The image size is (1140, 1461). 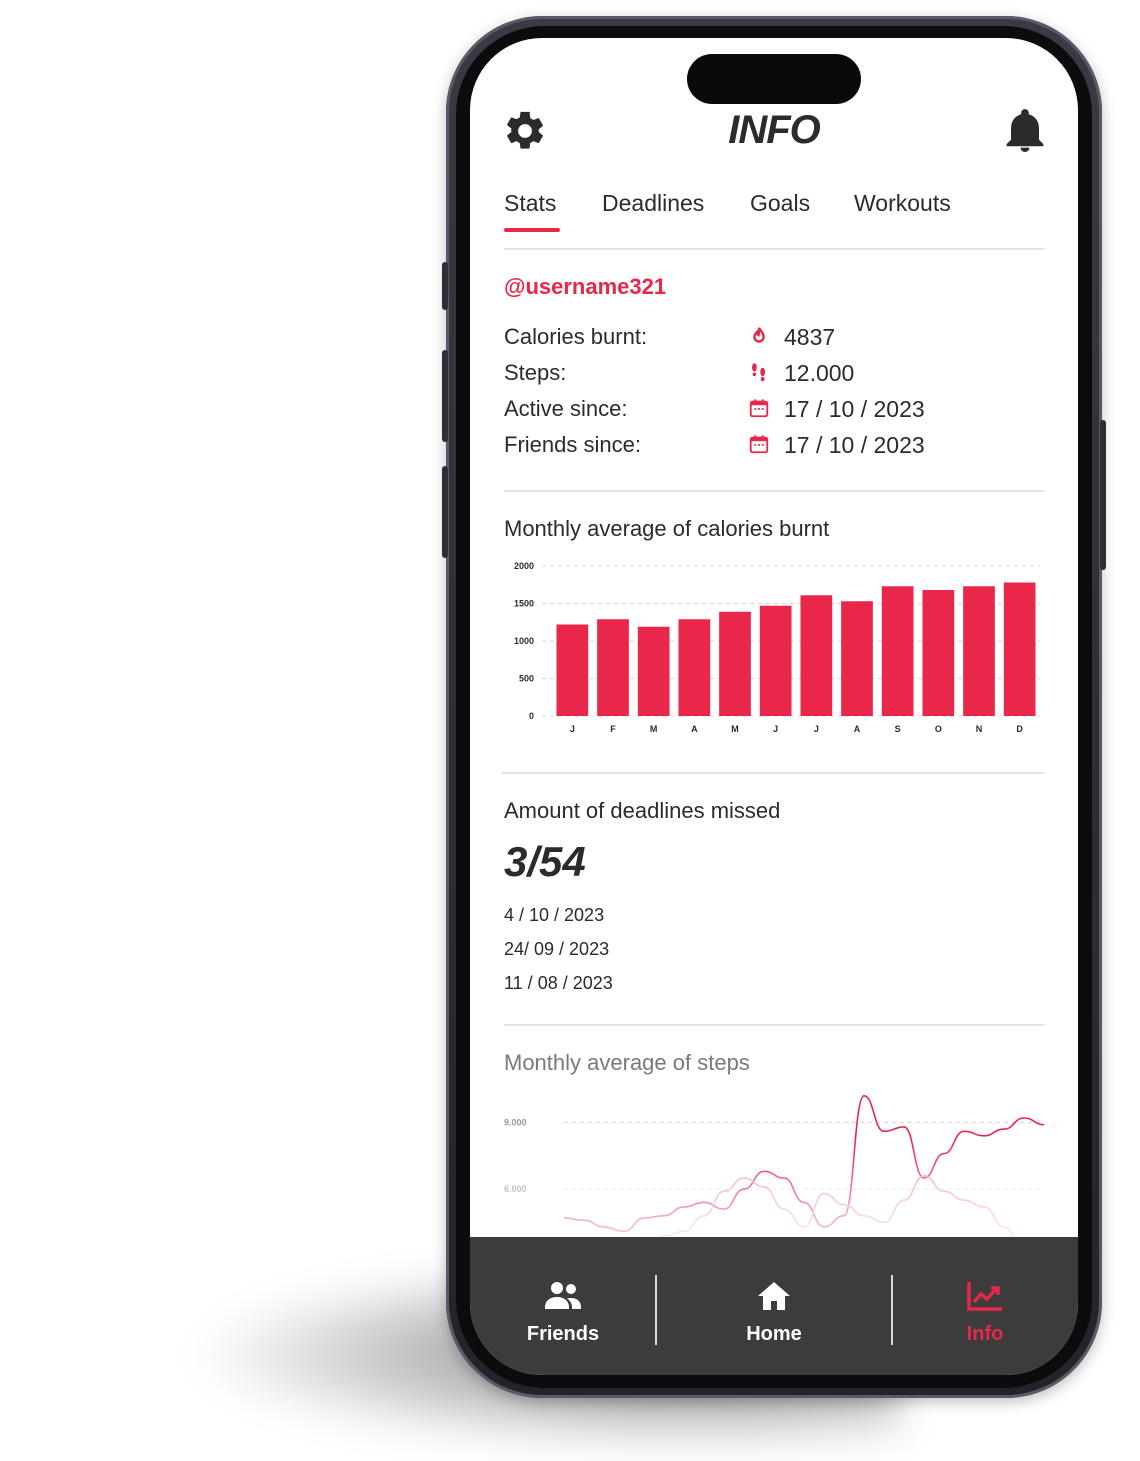 What do you see at coordinates (530, 203) in the screenshot?
I see `tab-stats-label: Stats` at bounding box center [530, 203].